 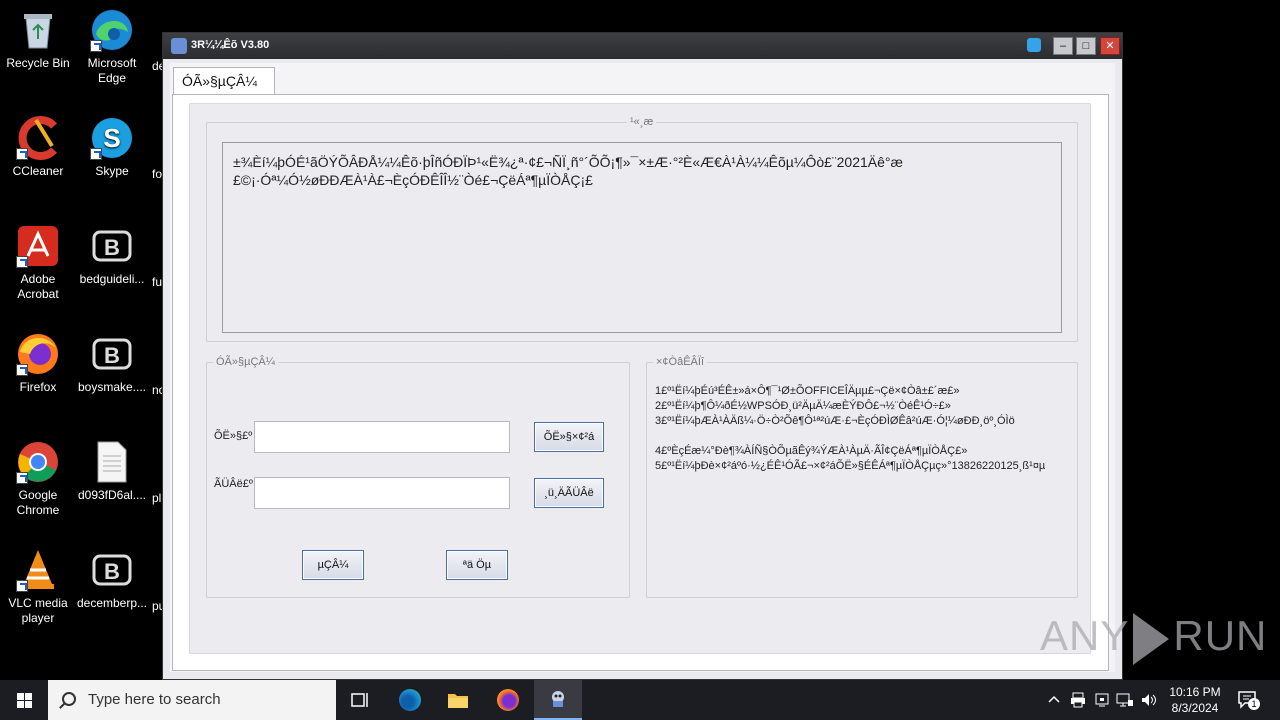 I want to click on desktop-icon-ccleaner: CCleaner, so click(x=38, y=147).